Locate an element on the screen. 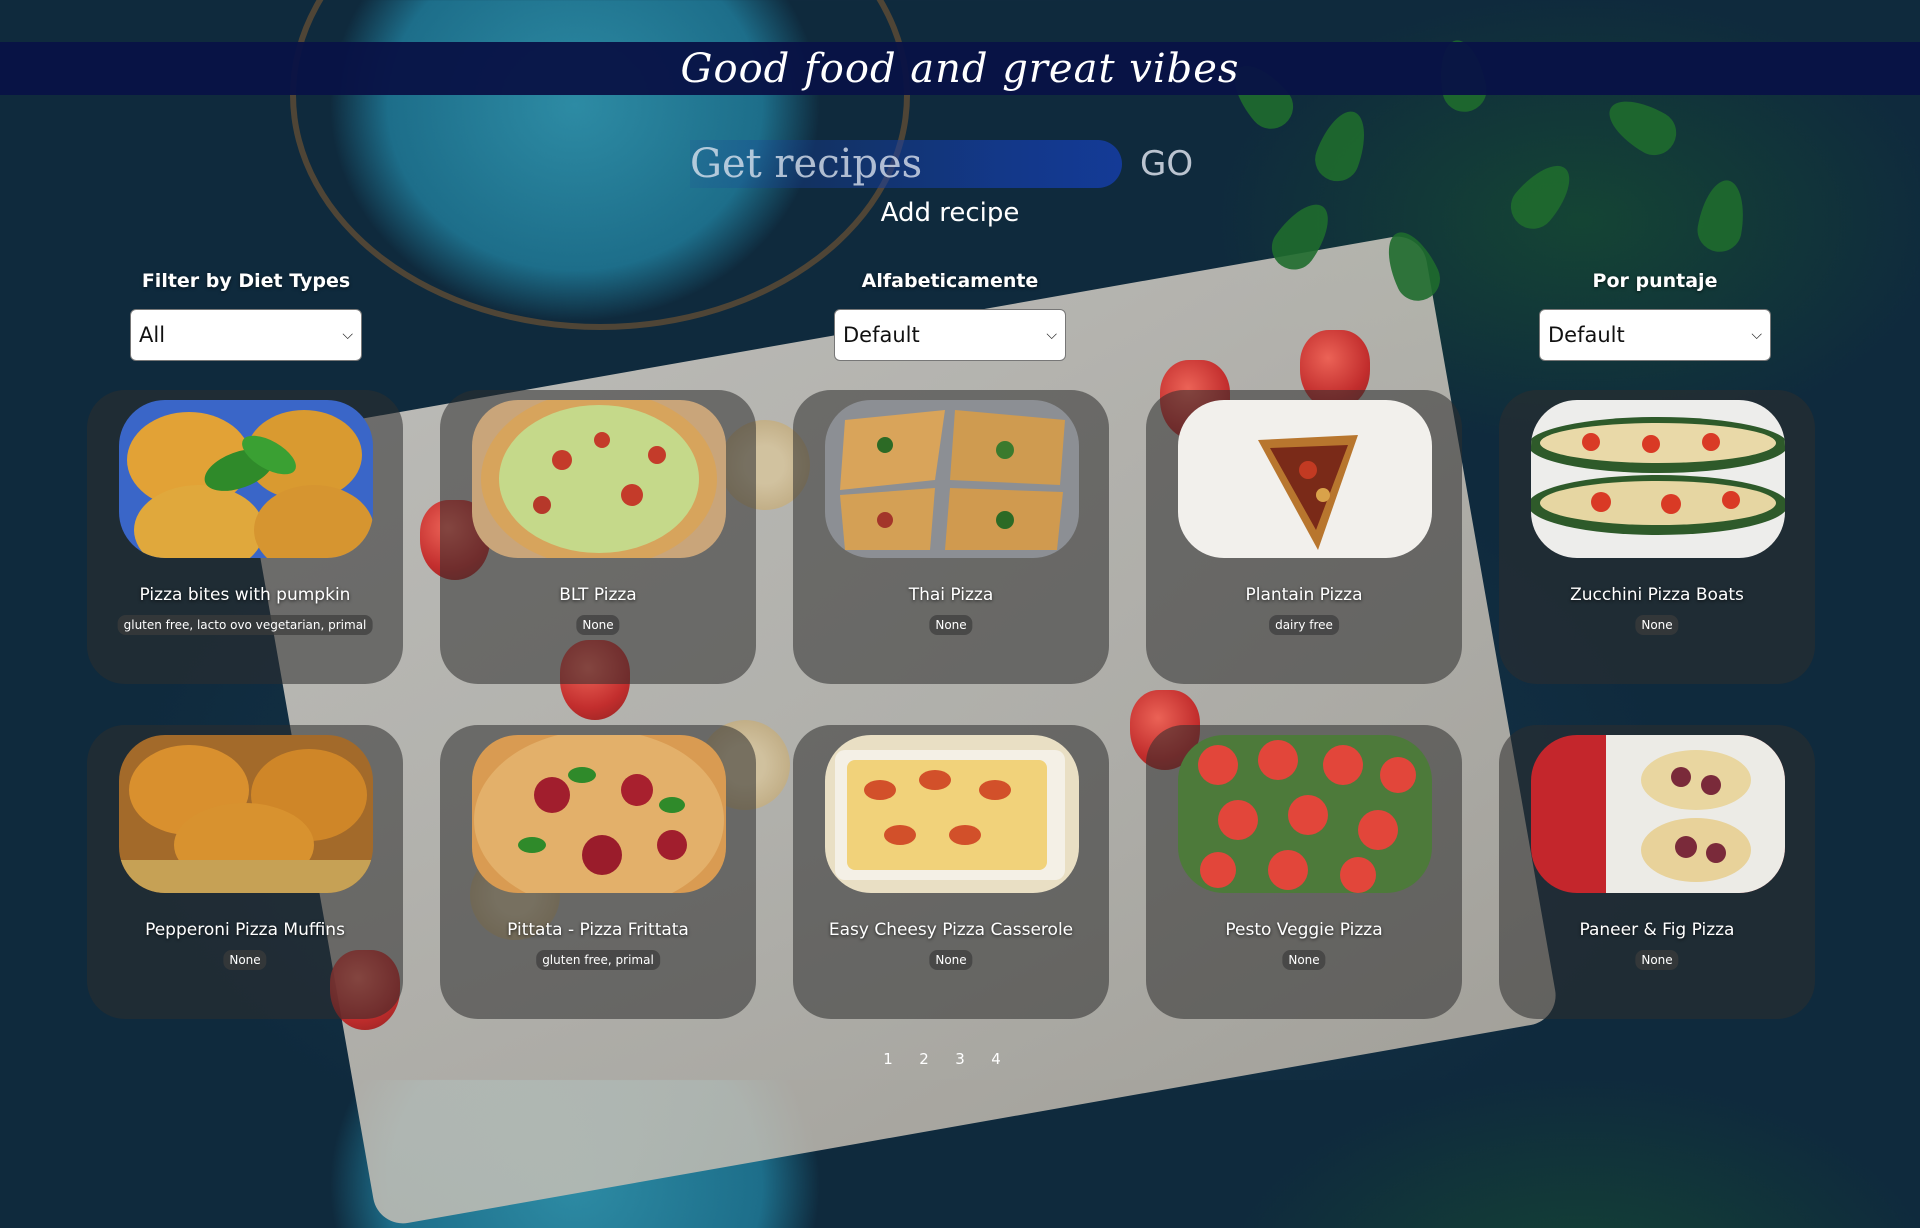  page-1-button: 1 is located at coordinates (888, 1059).